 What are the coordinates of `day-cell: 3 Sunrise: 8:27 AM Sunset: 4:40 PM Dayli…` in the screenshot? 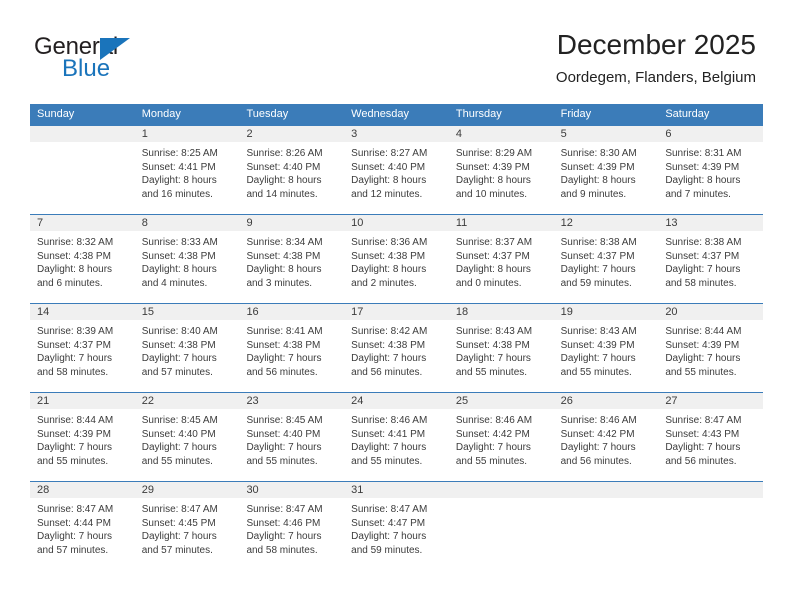 It's located at (396, 170).